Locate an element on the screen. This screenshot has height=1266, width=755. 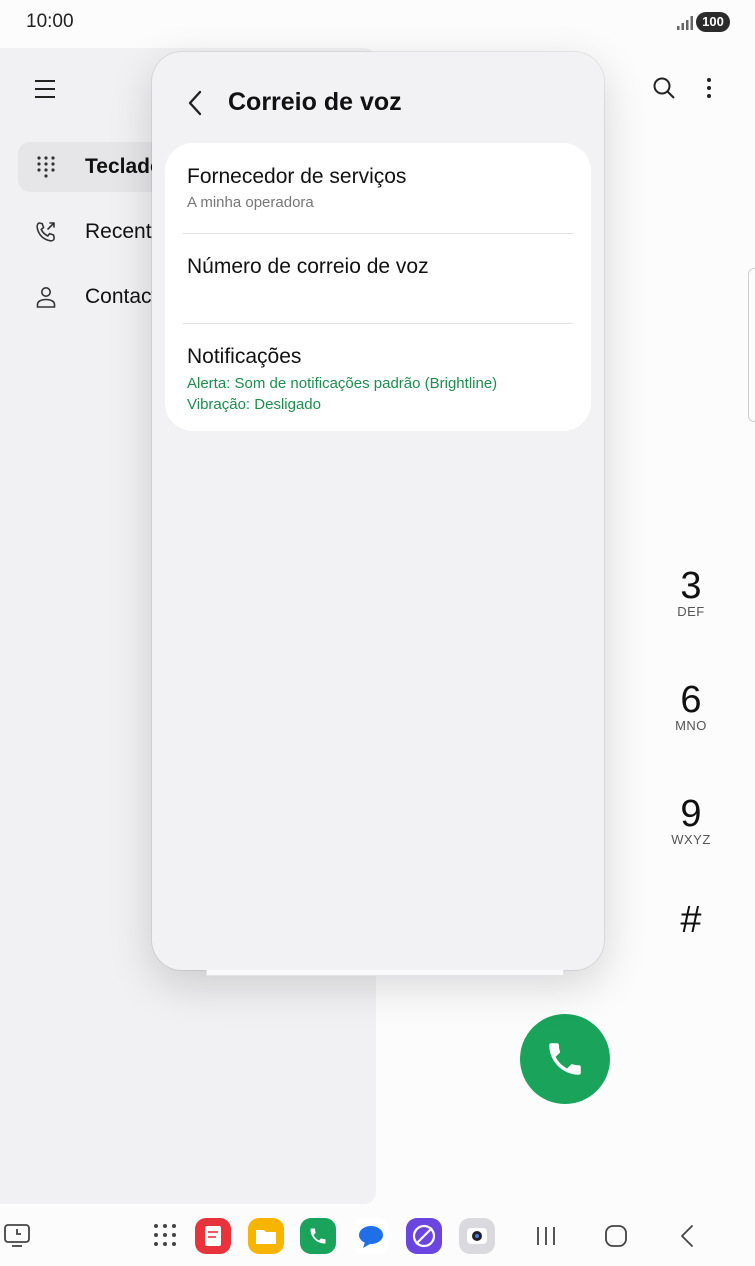
home-button-icon is located at coordinates (616, 1236).